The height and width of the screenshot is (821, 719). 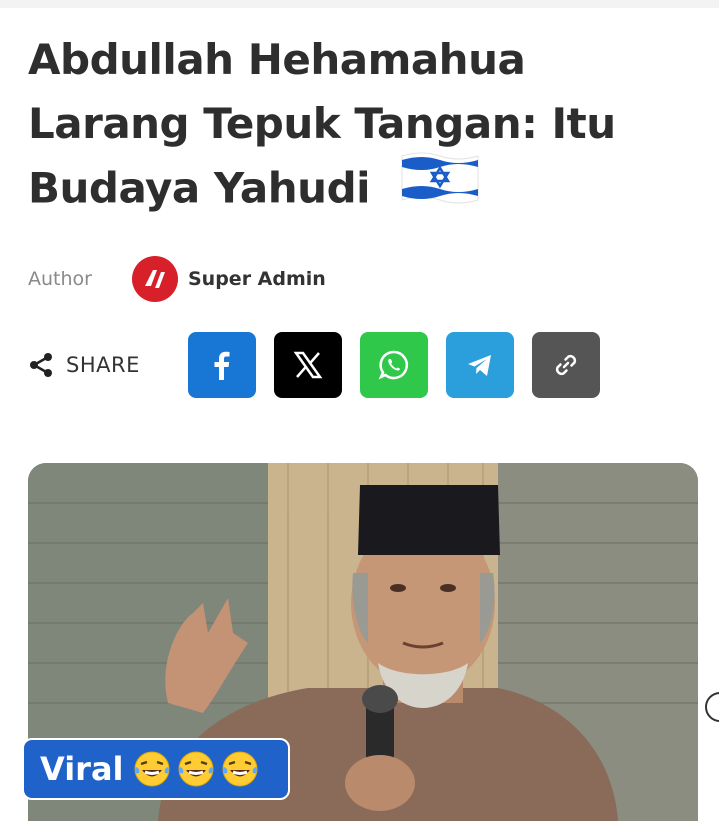 I want to click on site-logo-icon, so click(x=155, y=279).